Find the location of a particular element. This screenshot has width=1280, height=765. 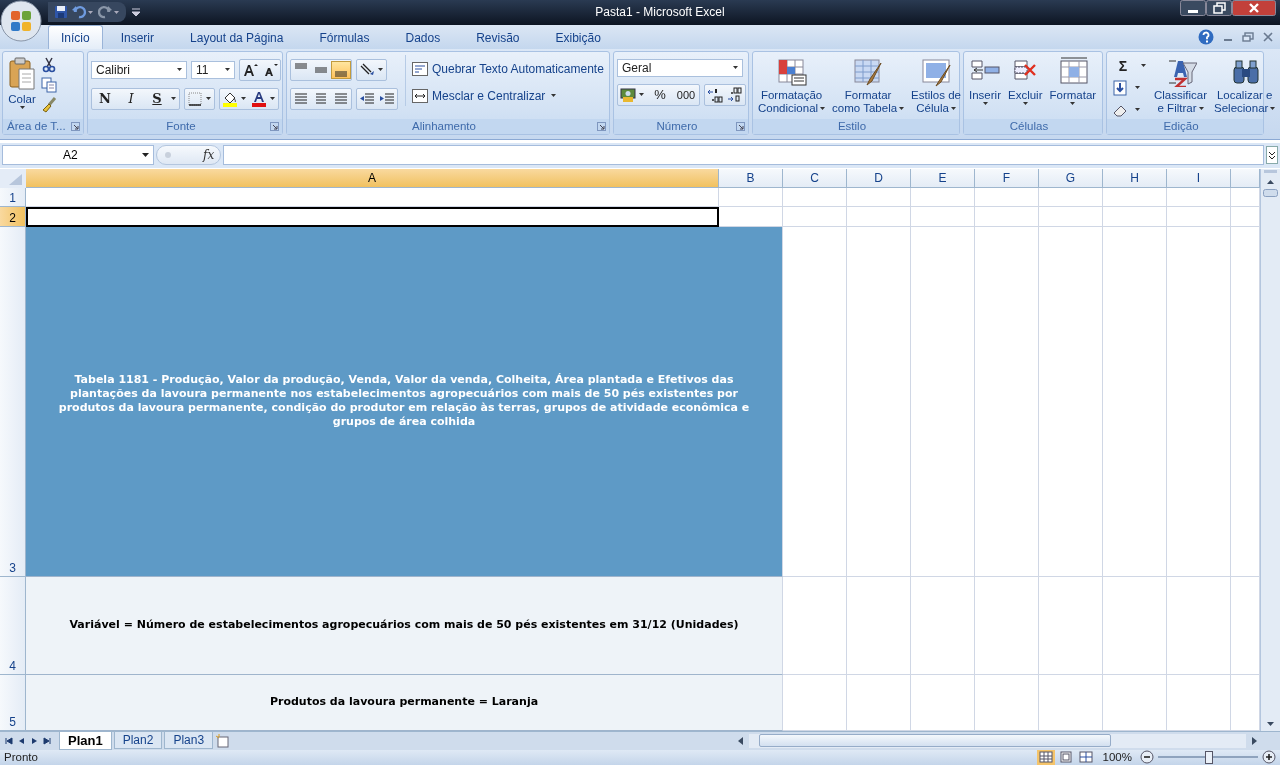

column-header: H is located at coordinates (1135, 178).